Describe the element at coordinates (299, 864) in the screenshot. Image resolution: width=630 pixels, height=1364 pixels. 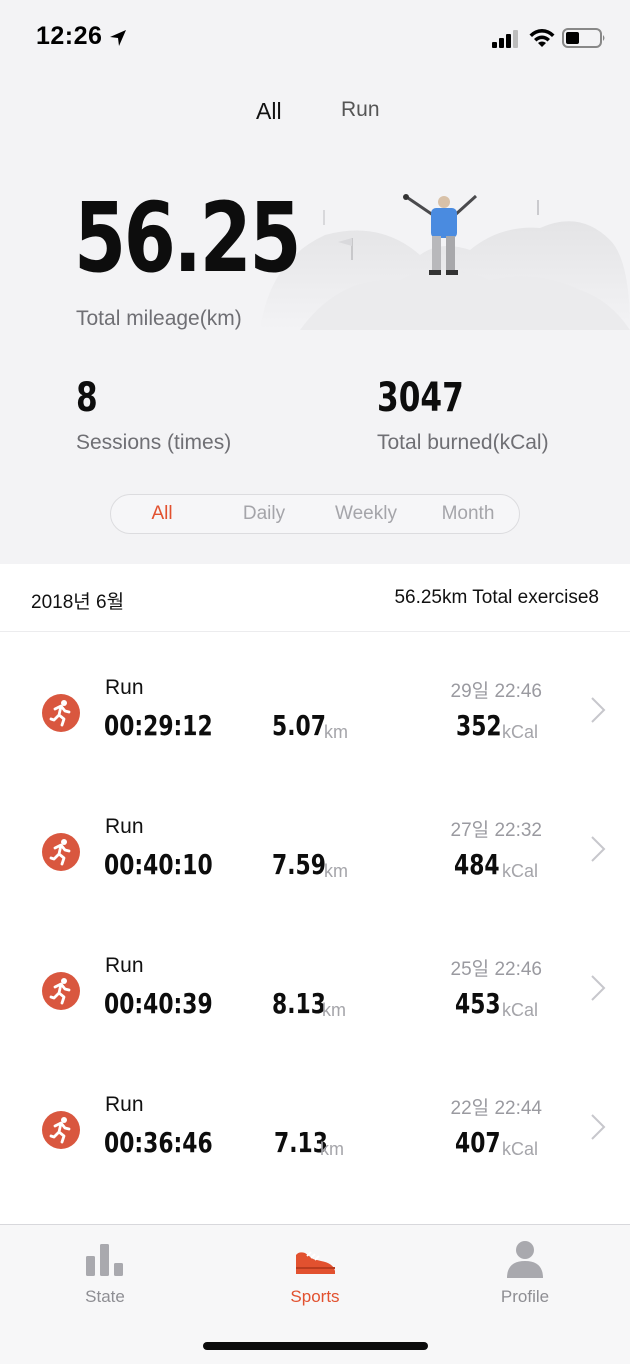
I see `distance-value: 7.59` at that location.